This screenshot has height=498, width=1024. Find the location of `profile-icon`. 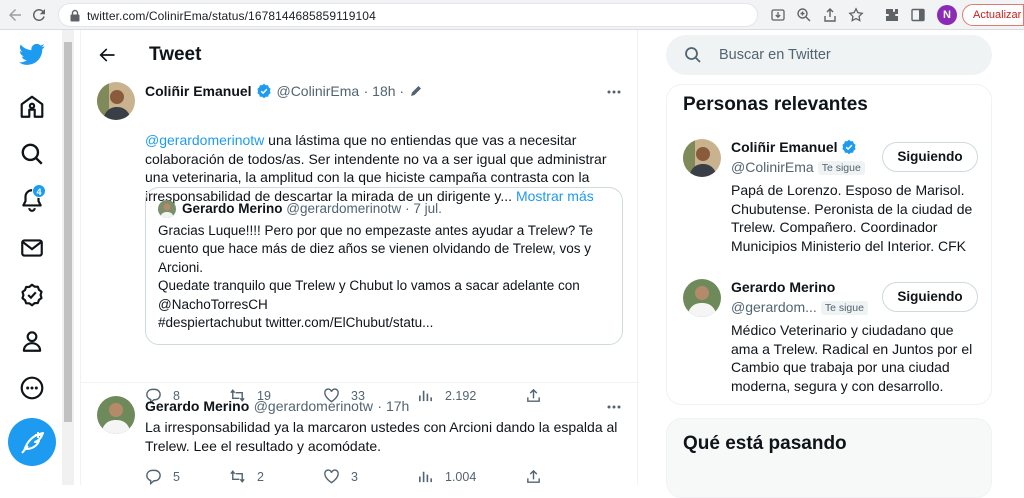

profile-icon is located at coordinates (32, 341).